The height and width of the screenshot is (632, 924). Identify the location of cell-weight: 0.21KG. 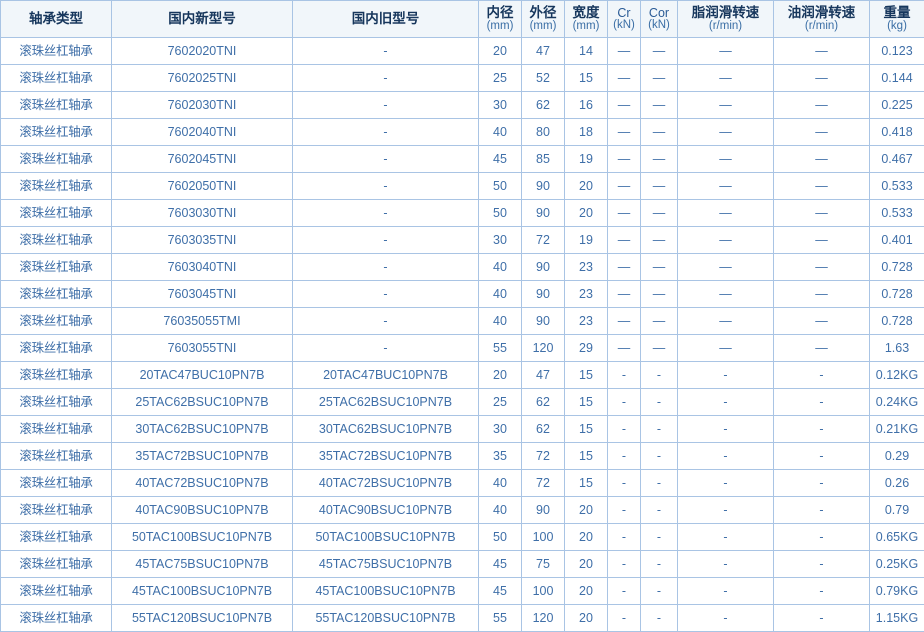
(897, 429).